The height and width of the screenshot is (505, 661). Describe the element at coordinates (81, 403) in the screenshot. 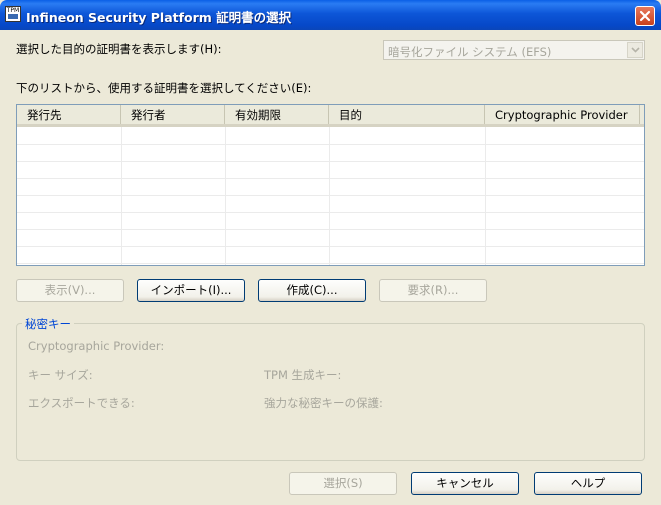

I see `exportable-label: エクスポートできる:` at that location.